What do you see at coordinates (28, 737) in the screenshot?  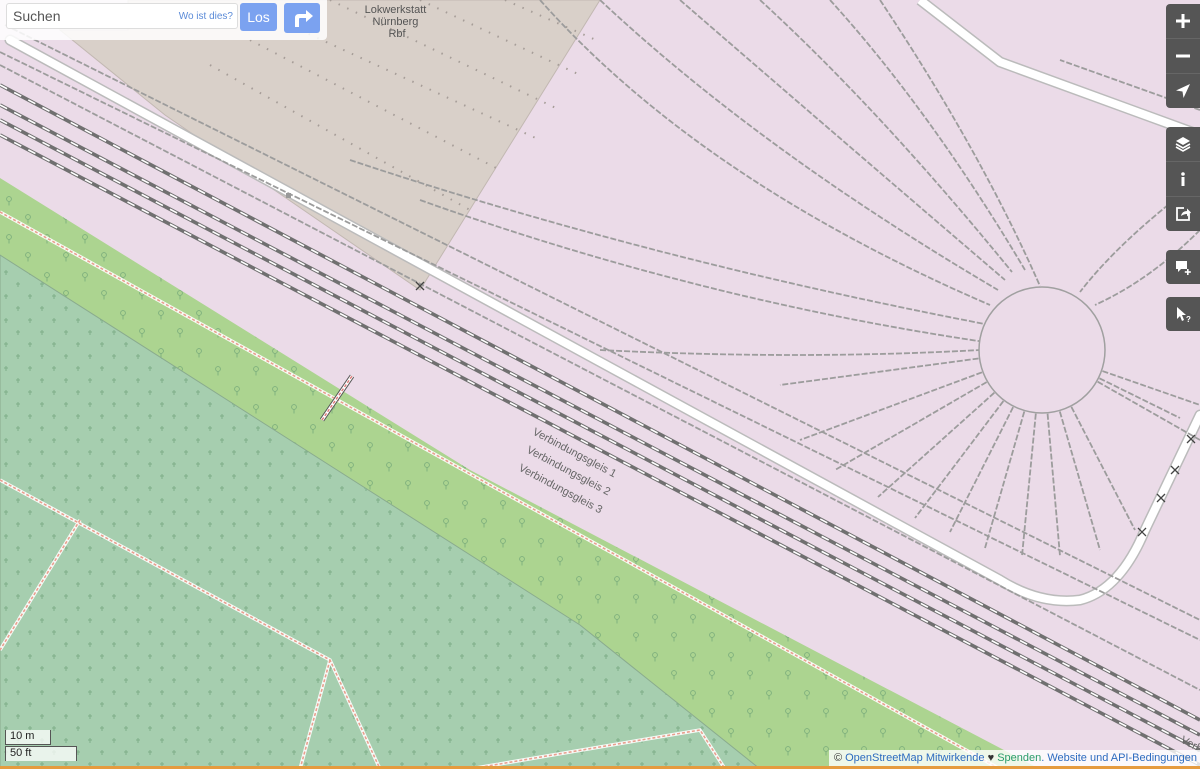 I see `scale-metric: 10 m` at bounding box center [28, 737].